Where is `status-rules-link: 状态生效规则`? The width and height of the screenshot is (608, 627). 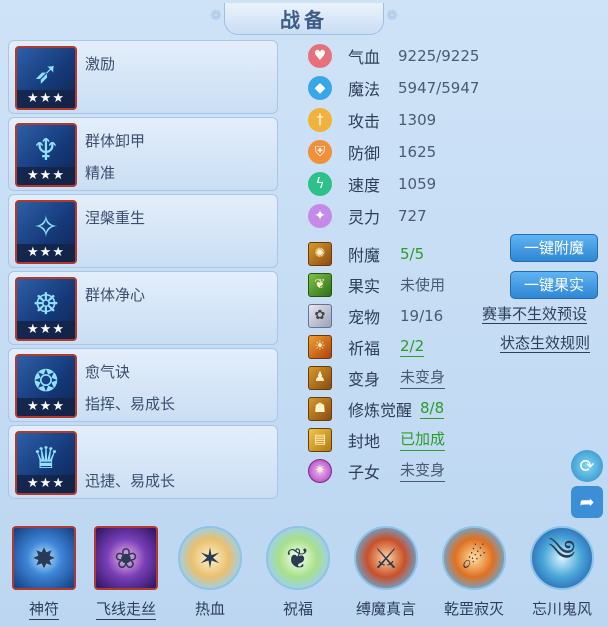 status-rules-link: 状态生效规则 is located at coordinates (545, 343).